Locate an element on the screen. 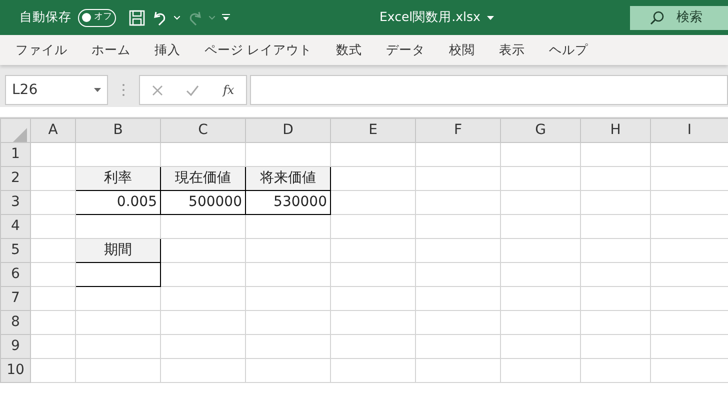 The image size is (728, 400). name-box: L26 is located at coordinates (56, 90).